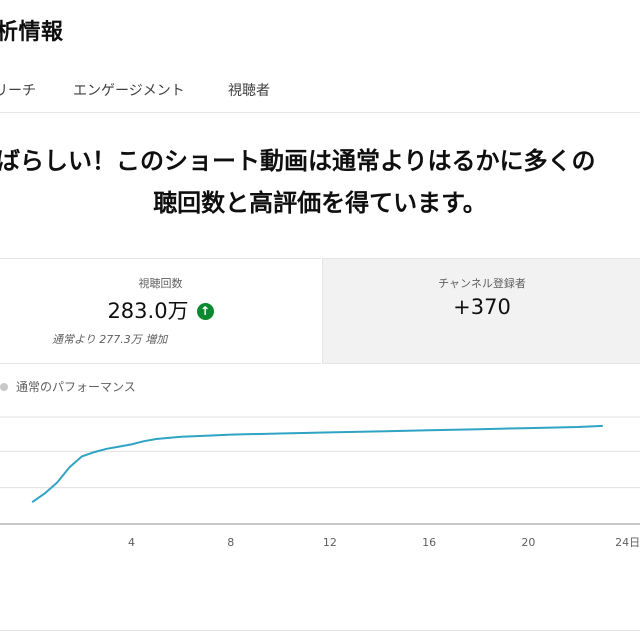  What do you see at coordinates (230, 542) in the screenshot?
I see `x-tick-label: 8` at bounding box center [230, 542].